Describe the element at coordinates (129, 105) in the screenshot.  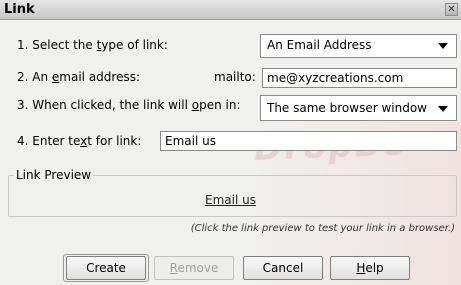
I see `open-in-label: 3. When clicked, the link will open in:` at that location.